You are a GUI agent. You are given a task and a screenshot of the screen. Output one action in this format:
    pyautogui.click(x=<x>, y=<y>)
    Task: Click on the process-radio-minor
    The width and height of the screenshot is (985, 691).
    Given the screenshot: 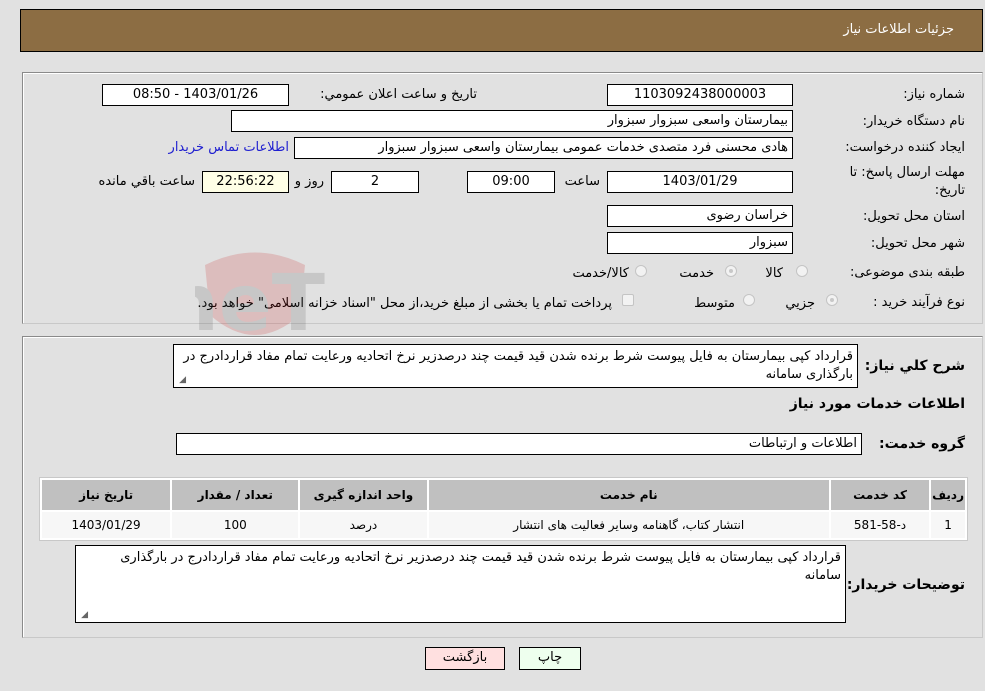 What is the action you would take?
    pyautogui.click(x=832, y=300)
    